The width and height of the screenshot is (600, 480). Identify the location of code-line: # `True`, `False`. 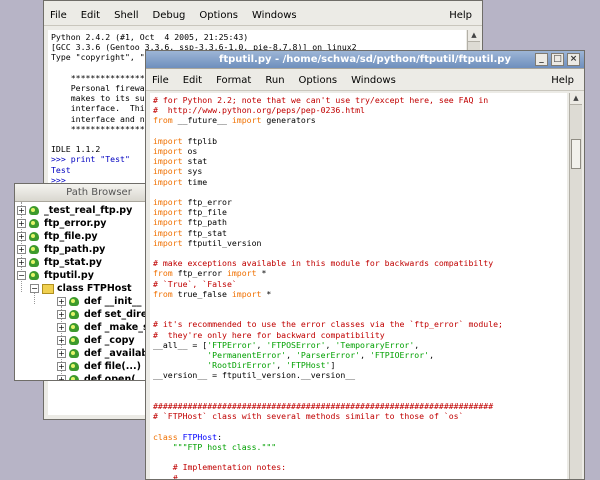
(358, 284).